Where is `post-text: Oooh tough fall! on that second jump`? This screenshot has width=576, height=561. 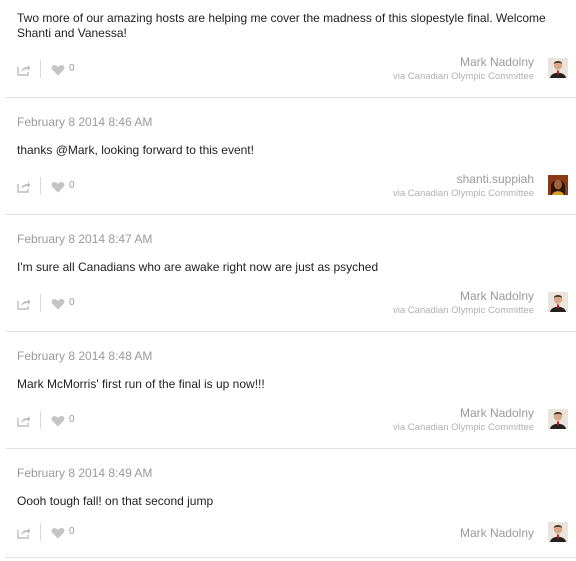 post-text: Oooh tough fall! on that second jump is located at coordinates (115, 501).